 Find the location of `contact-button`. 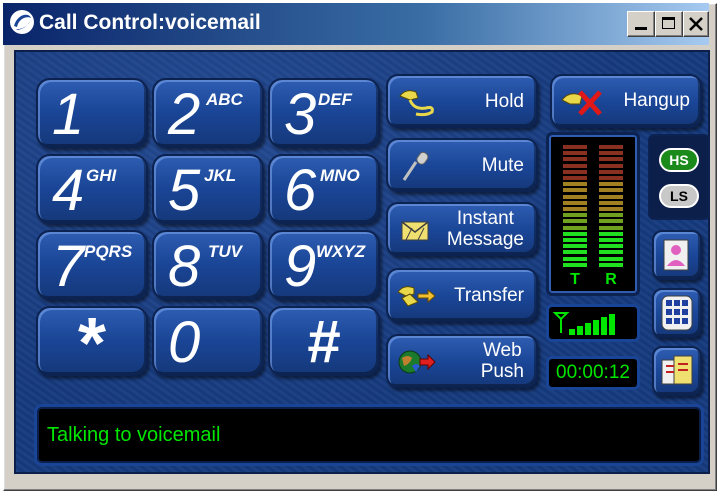

contact-button is located at coordinates (677, 255).